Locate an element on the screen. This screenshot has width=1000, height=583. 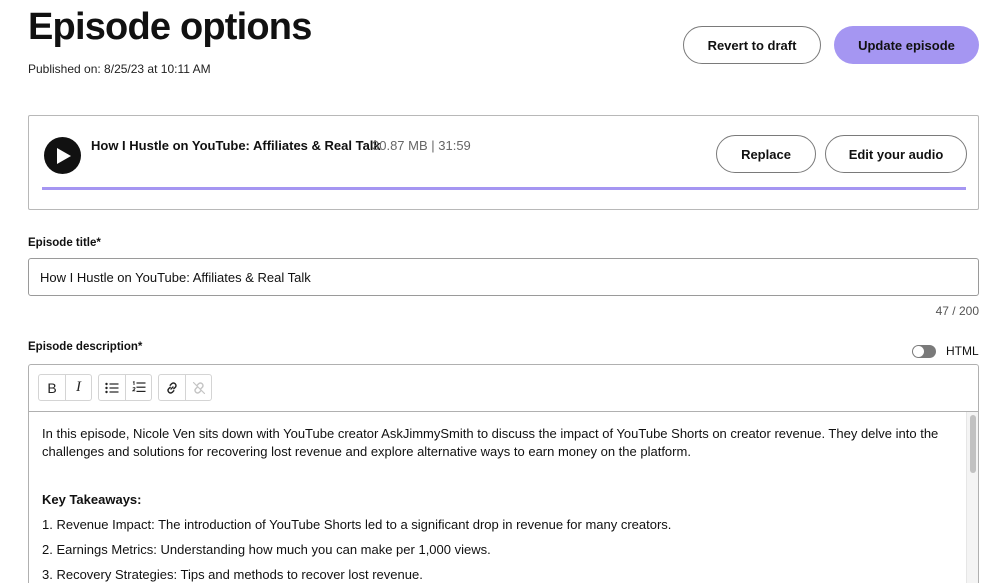
link-button is located at coordinates (172, 387).